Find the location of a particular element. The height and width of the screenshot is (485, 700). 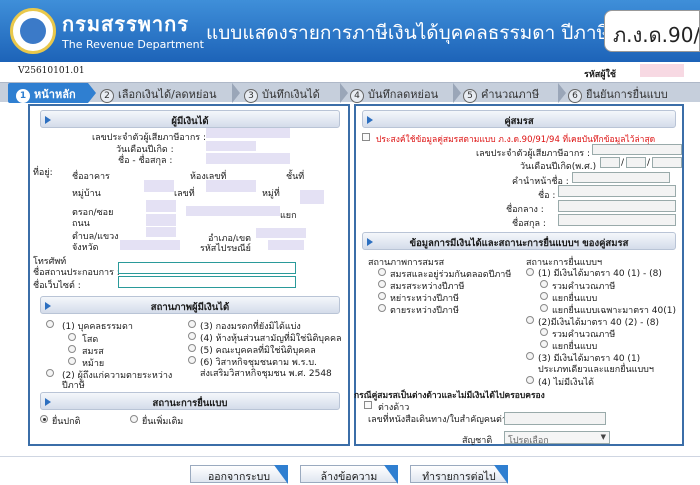

name-value is located at coordinates (248, 158).